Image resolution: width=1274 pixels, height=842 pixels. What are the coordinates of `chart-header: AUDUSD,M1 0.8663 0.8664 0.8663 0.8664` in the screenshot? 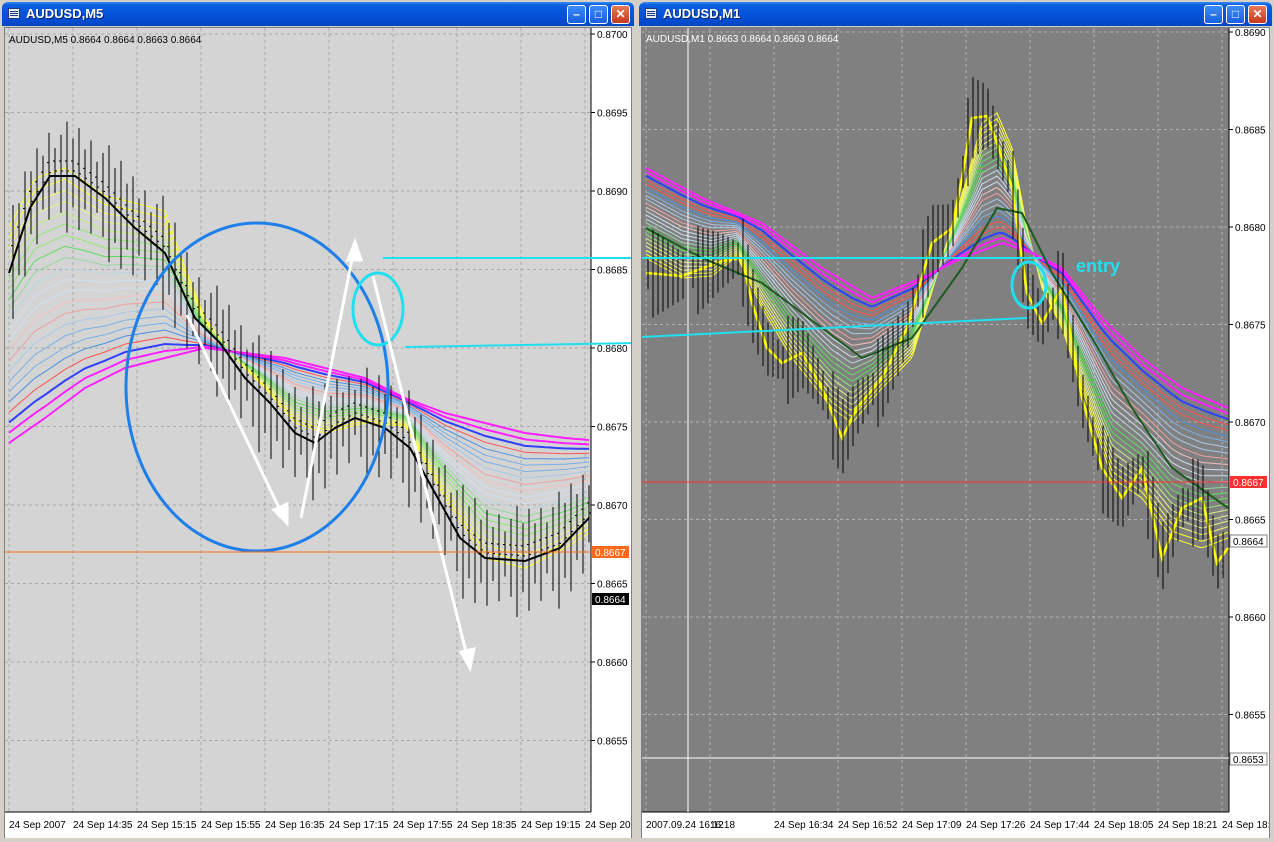 It's located at (742, 39).